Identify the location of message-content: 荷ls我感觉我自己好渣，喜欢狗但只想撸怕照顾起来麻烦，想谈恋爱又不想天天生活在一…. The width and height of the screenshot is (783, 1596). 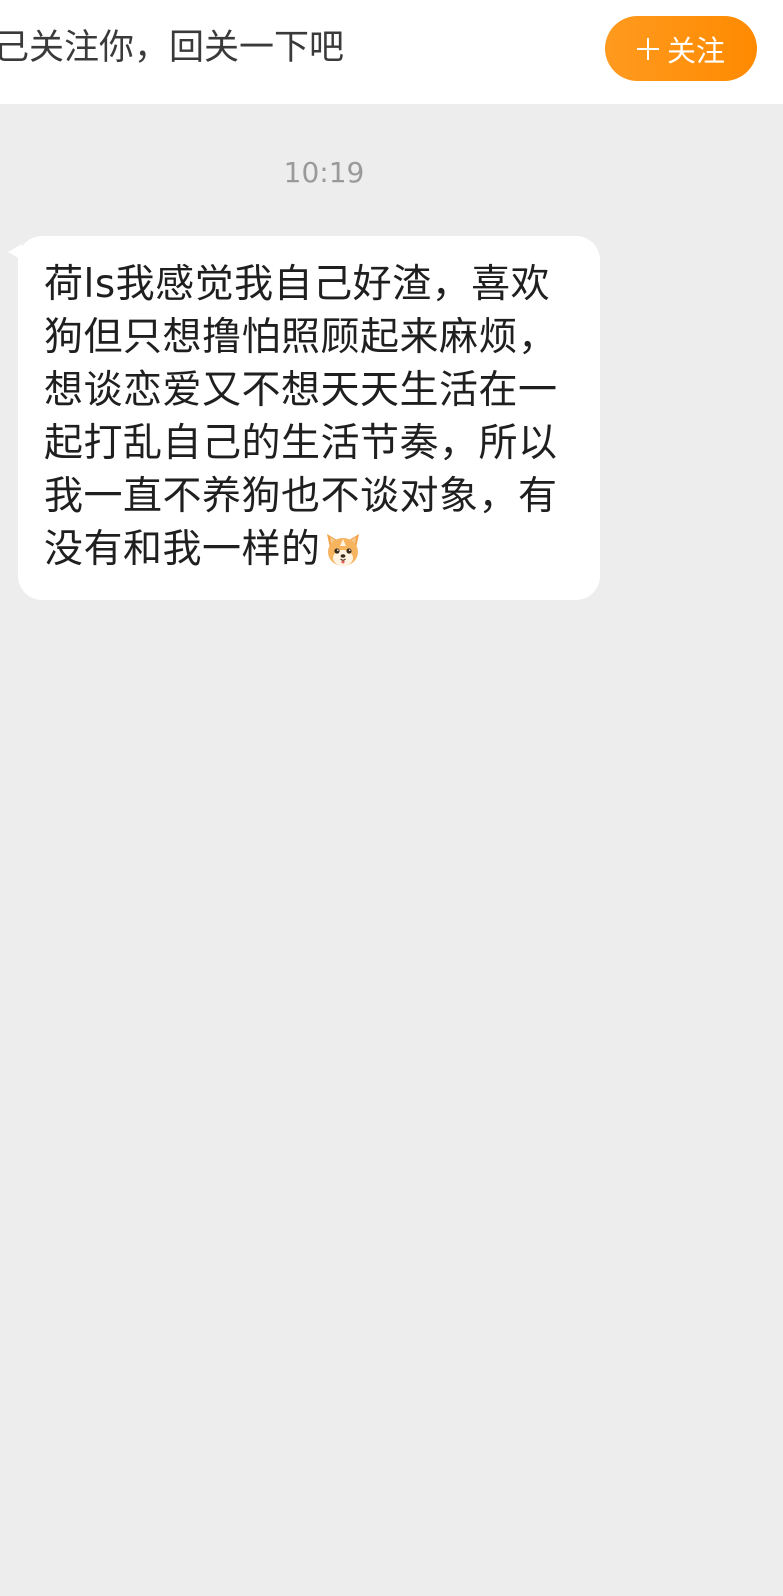
(309, 421).